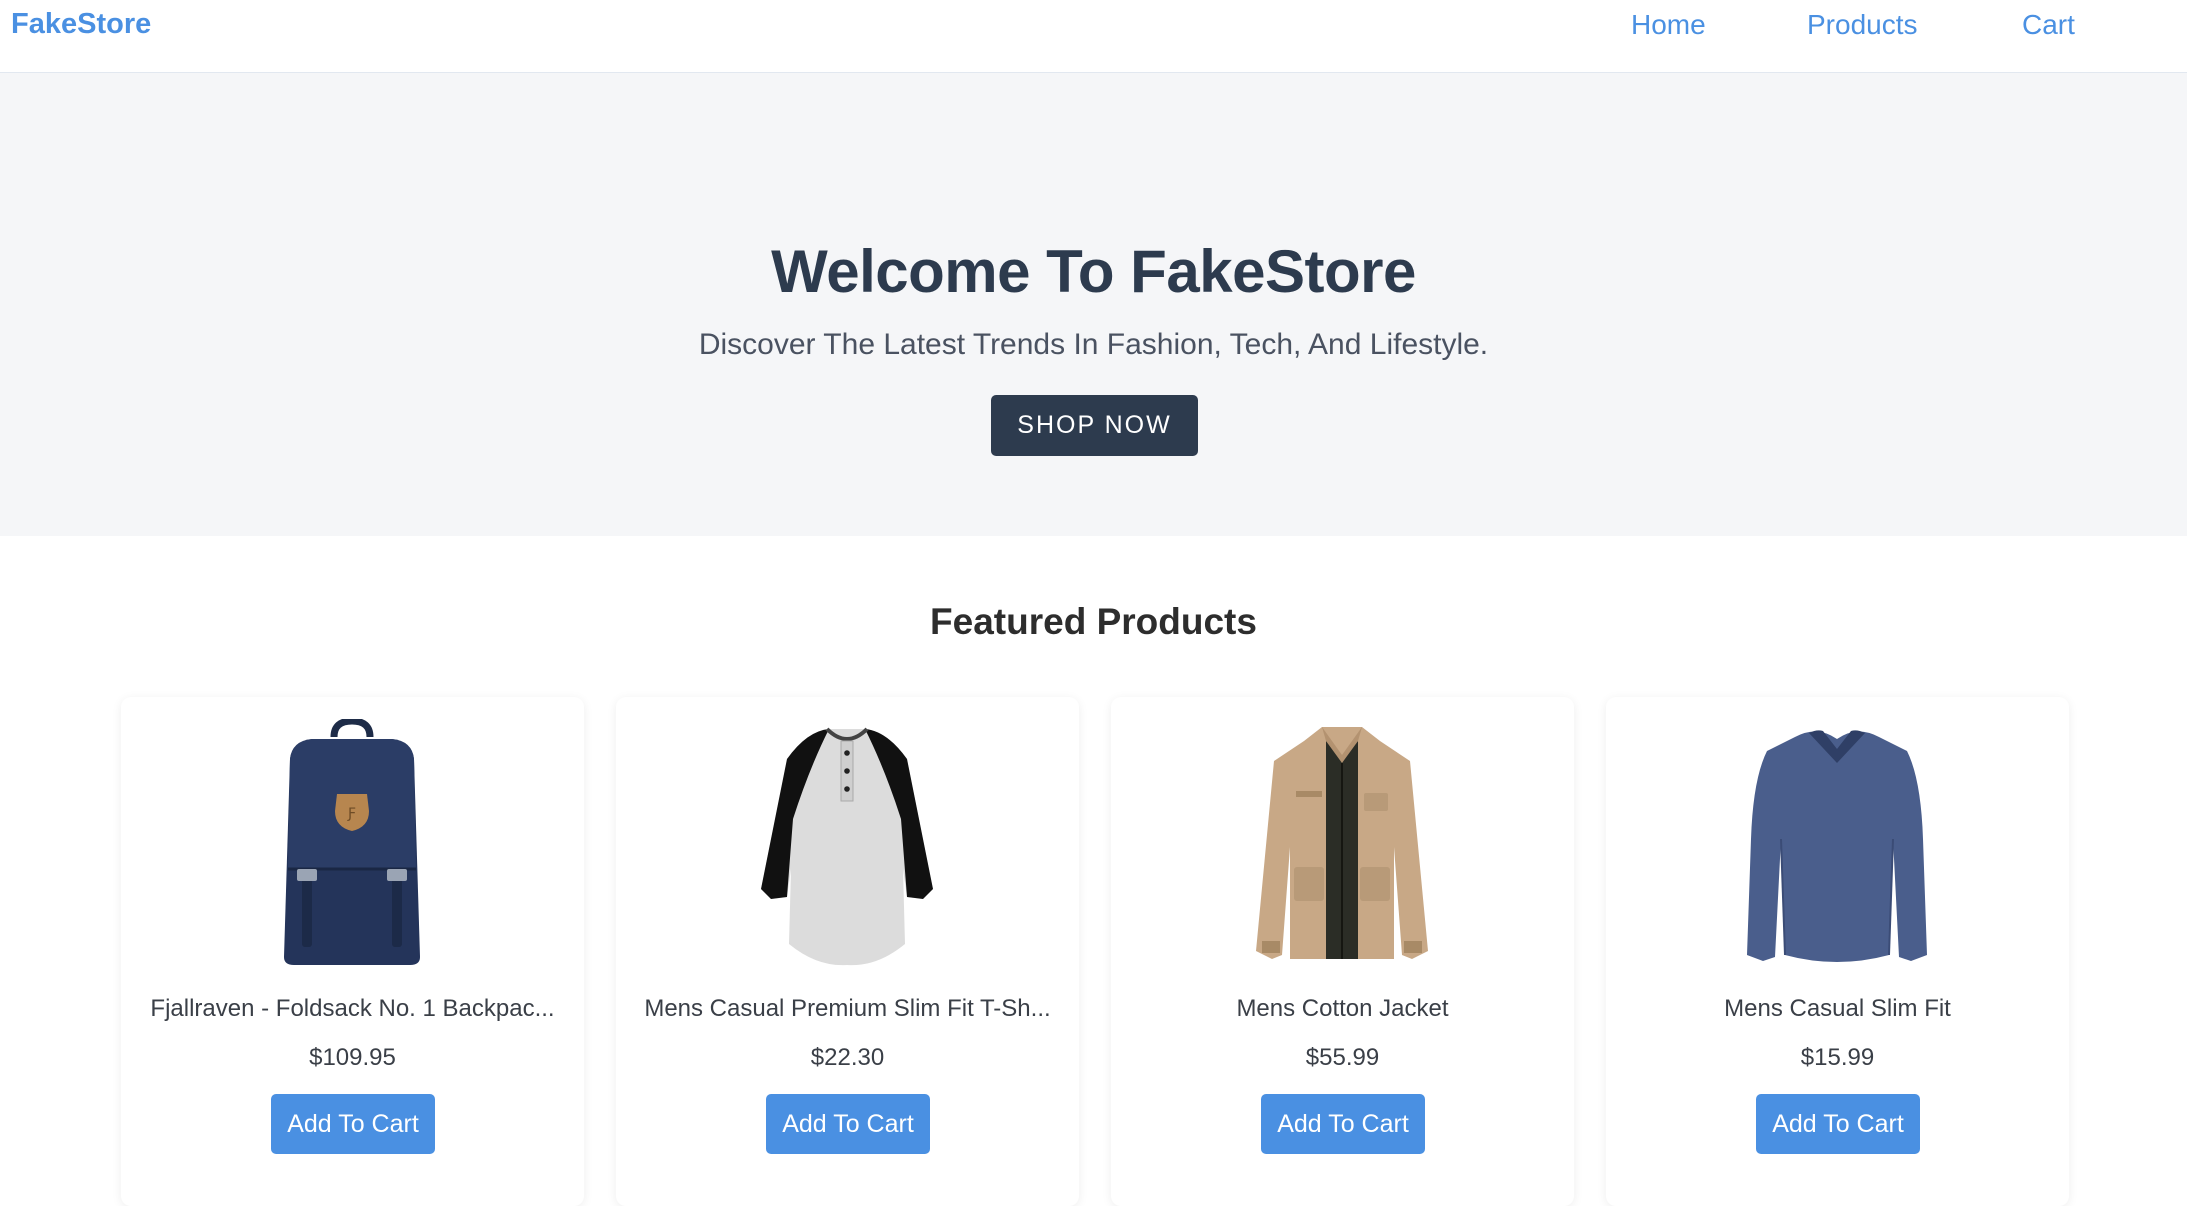 The width and height of the screenshot is (2187, 1206). I want to click on product-price: $55.99, so click(1342, 1057).